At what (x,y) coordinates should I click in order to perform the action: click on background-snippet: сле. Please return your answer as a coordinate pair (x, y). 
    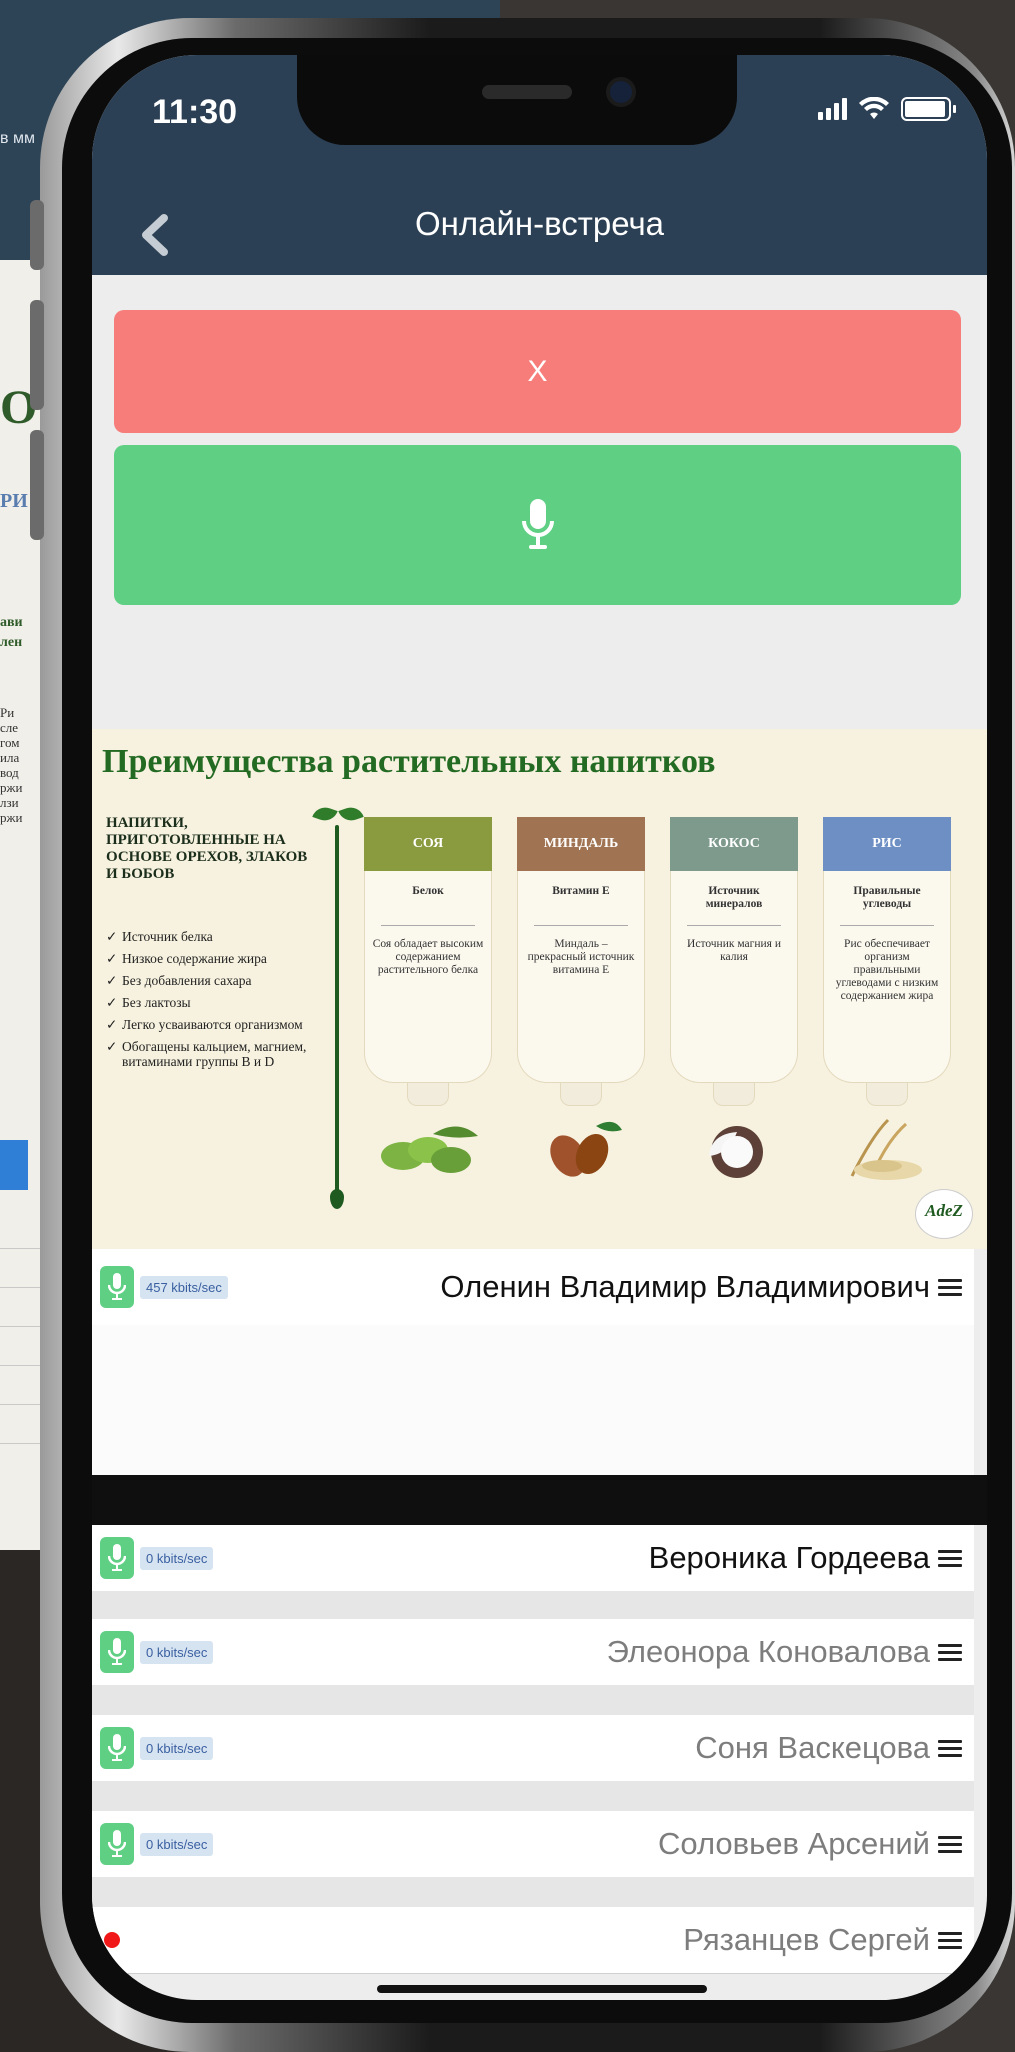
    Looking at the image, I should click on (9, 727).